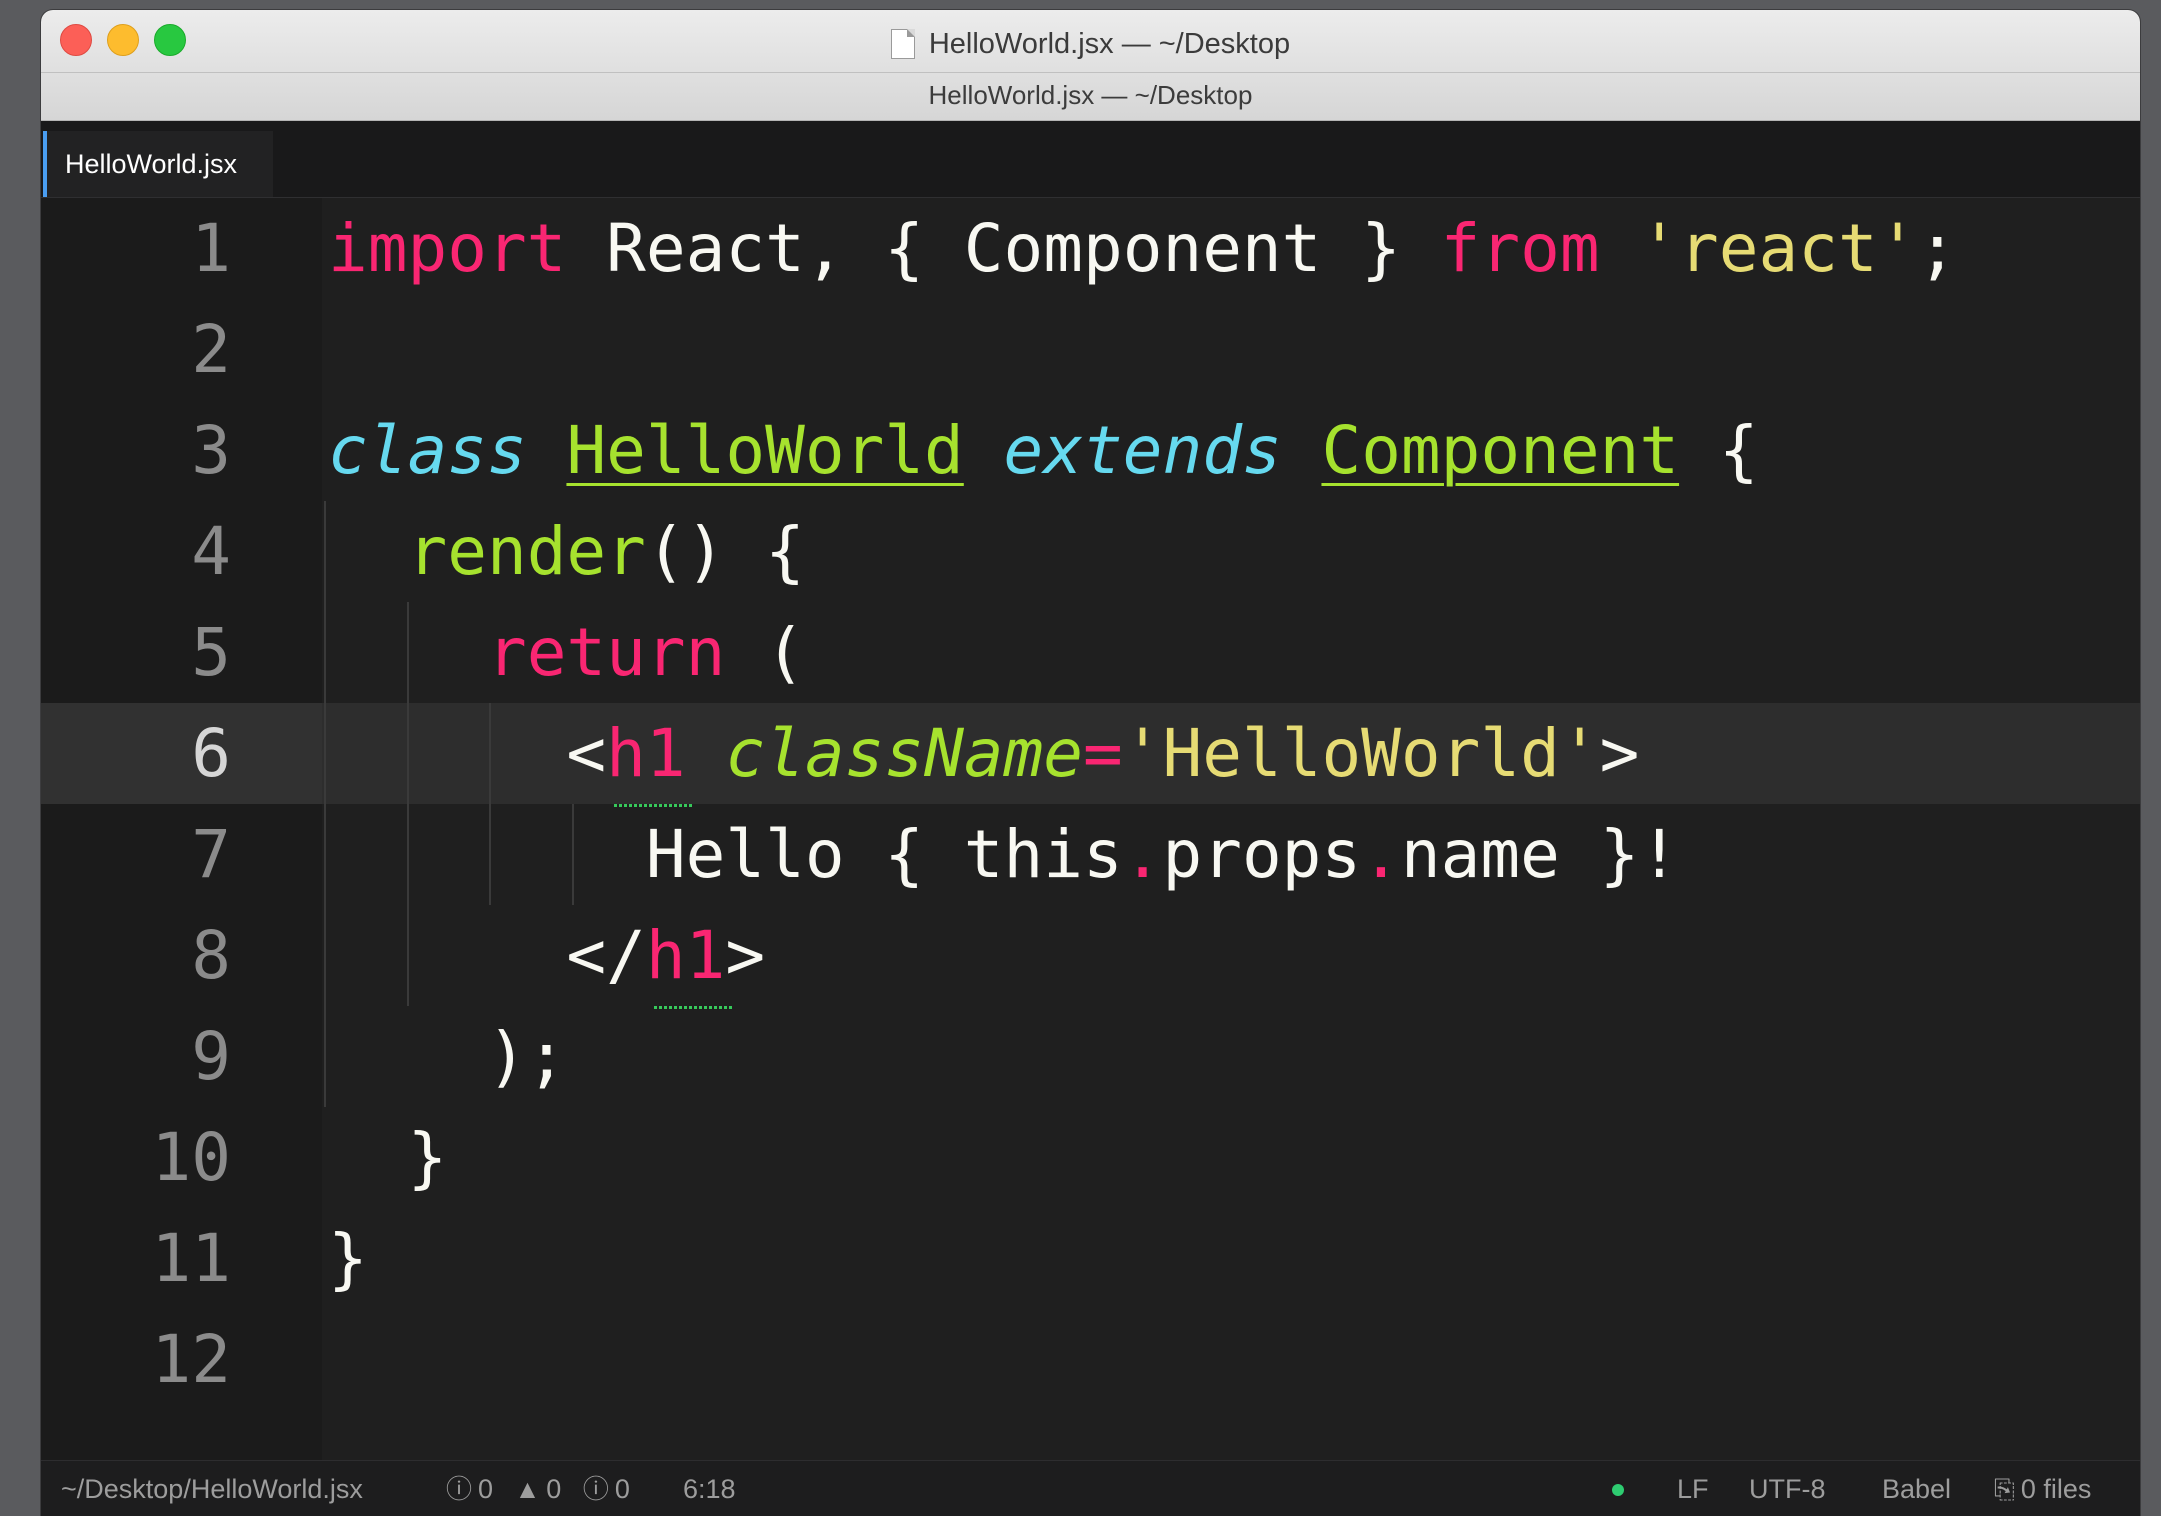 Image resolution: width=2161 pixels, height=1516 pixels. I want to click on tab-helloworld-jsx: HelloWorld.jsx, so click(158, 164).